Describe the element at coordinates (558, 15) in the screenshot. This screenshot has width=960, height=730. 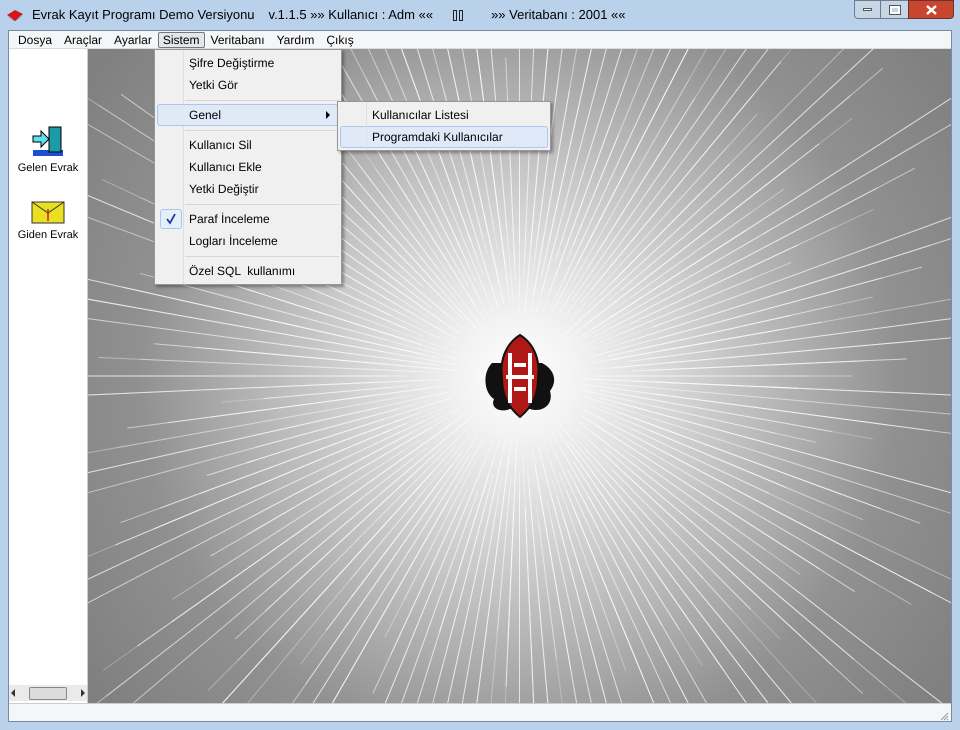
I see `database-text: »» Veritabanı : 2001 ««` at that location.